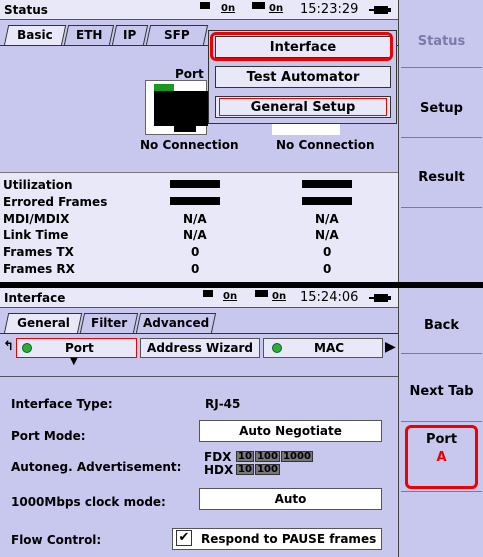 The height and width of the screenshot is (557, 483). Describe the element at coordinates (301, 46) in the screenshot. I see `interface-highlight` at that location.